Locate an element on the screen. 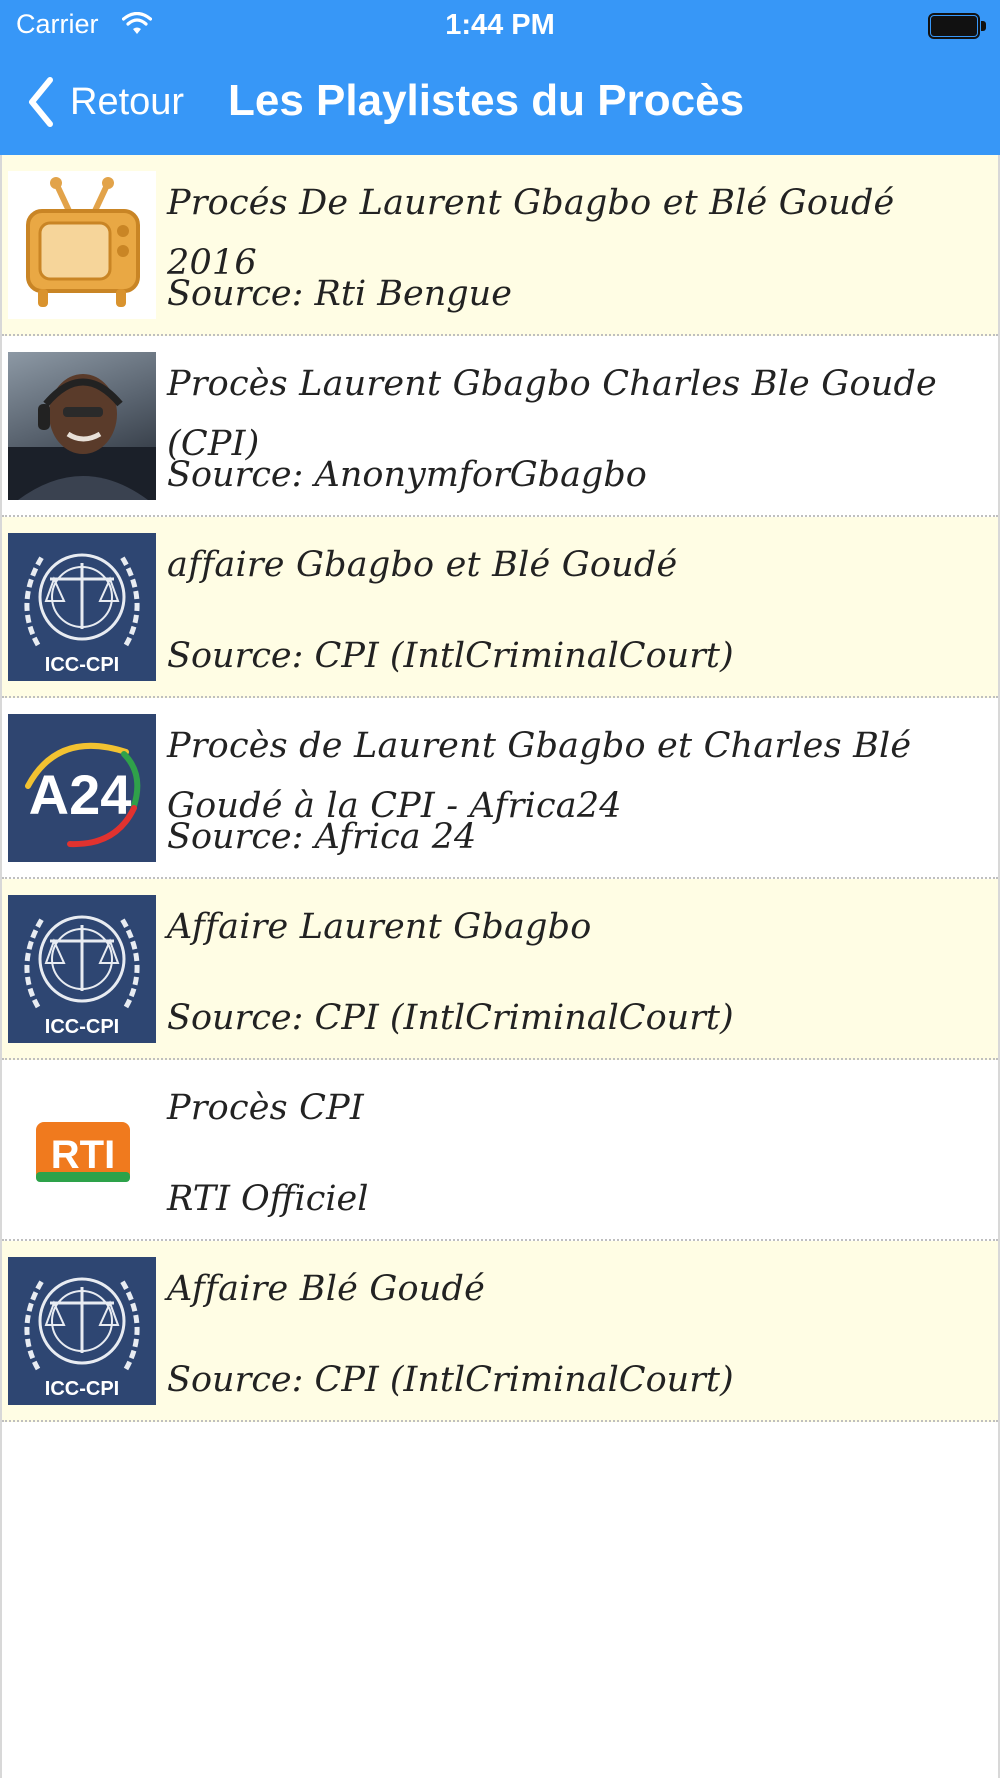 The image size is (1000, 1778). rti-logo: RTI is located at coordinates (82, 1150).